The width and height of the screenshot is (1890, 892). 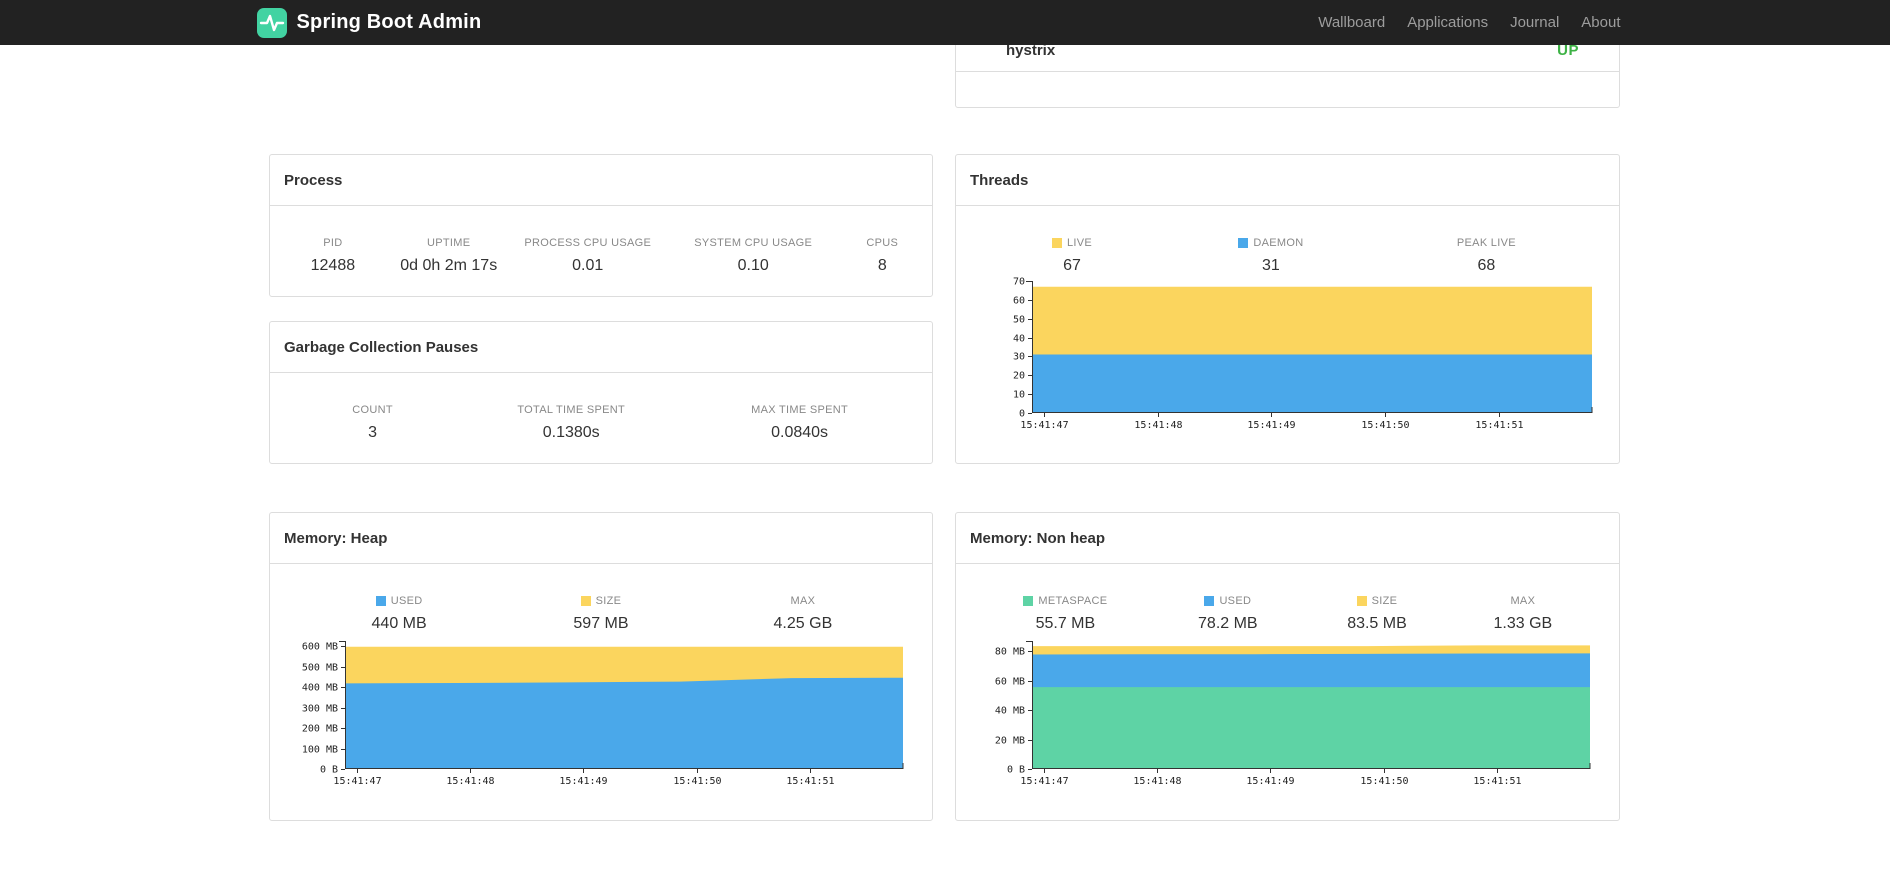 What do you see at coordinates (1351, 22) in the screenshot?
I see `nav-wallboard: Wallboard` at bounding box center [1351, 22].